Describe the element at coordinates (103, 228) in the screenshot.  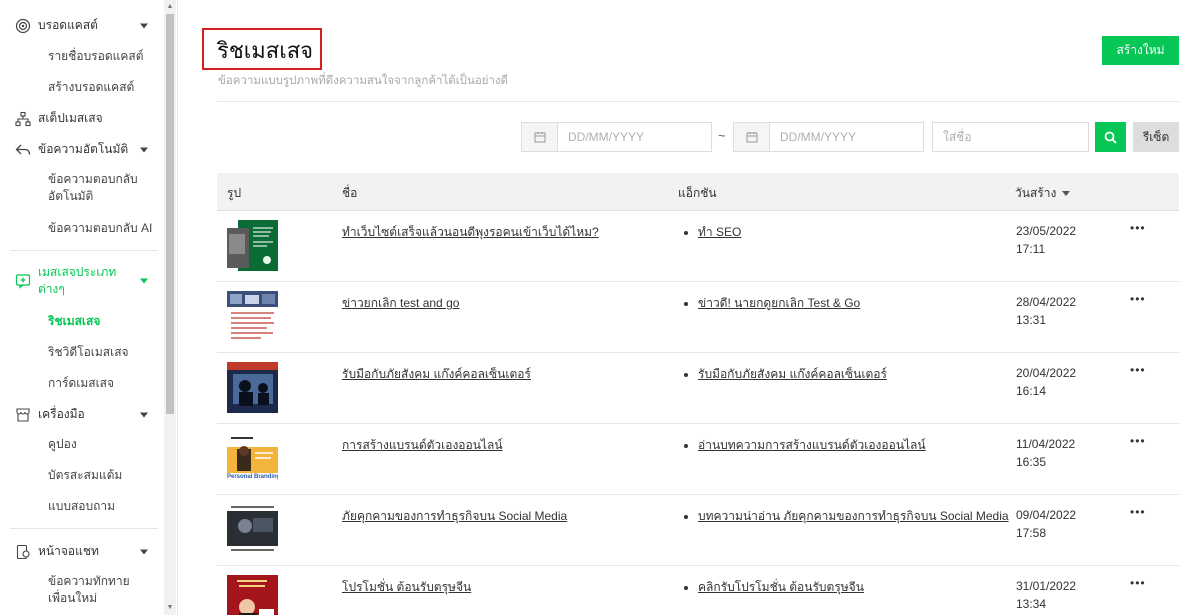
I see `sidebar-item-ai-reply: ข้อความตอบกลับ AI` at that location.